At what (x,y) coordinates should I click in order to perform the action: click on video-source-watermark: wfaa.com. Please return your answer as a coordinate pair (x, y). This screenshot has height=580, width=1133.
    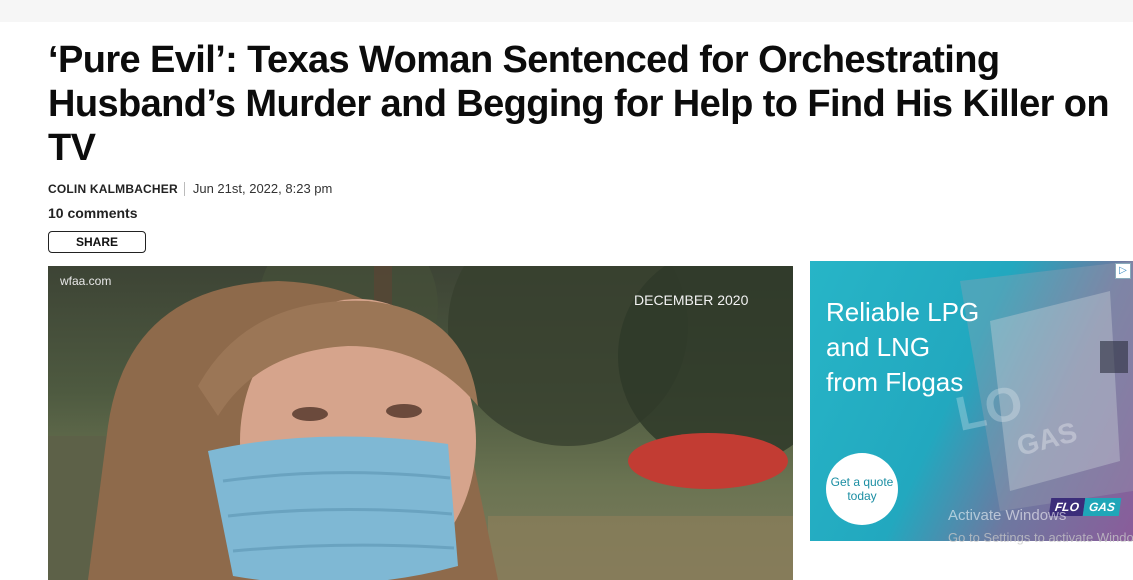
    Looking at the image, I should click on (86, 281).